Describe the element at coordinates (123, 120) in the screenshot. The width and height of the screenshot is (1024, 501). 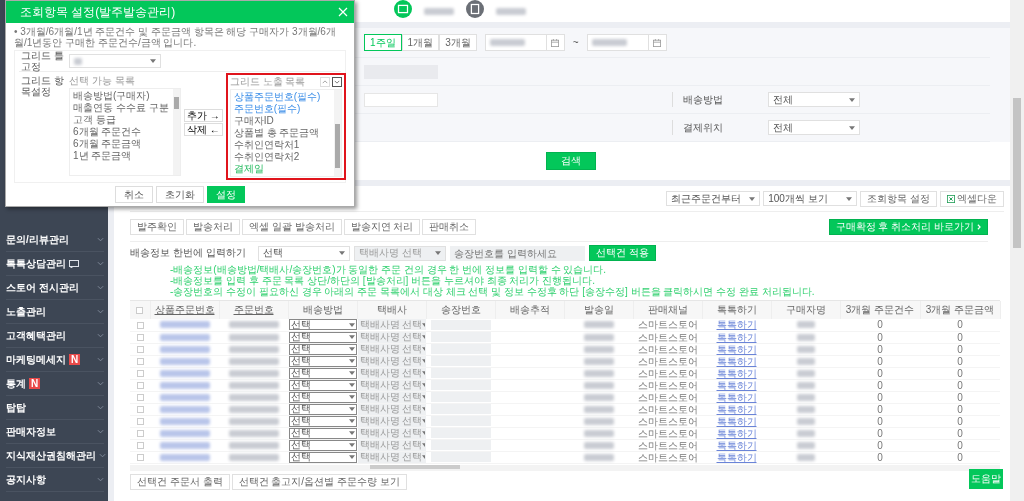
I see `list-item: 고객 등급` at that location.